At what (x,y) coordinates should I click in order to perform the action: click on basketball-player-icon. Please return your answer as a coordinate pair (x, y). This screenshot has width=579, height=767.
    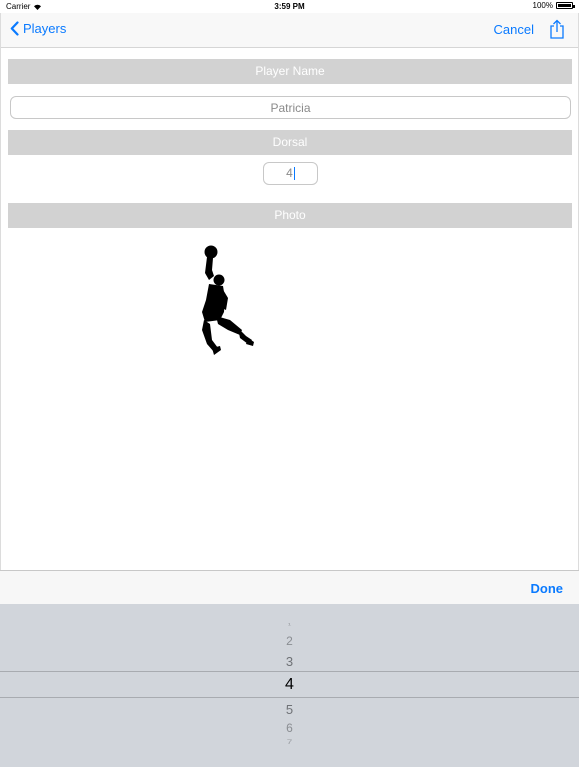
    Looking at the image, I should click on (225, 302).